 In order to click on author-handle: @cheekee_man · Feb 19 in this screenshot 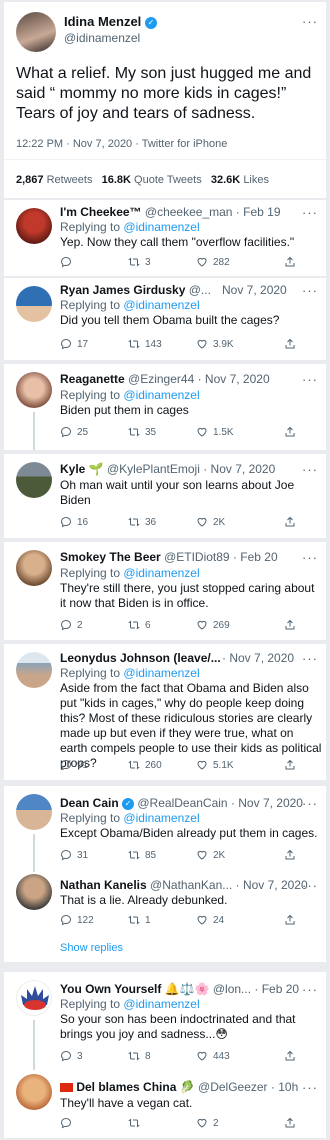, I will do `click(213, 212)`.